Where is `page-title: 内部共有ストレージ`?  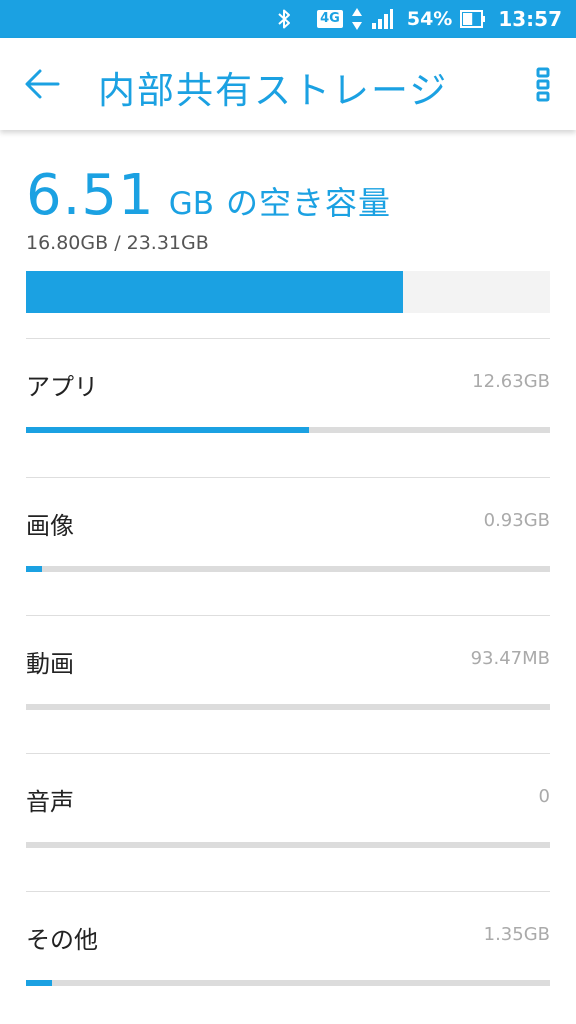
page-title: 内部共有ストレージ is located at coordinates (273, 90).